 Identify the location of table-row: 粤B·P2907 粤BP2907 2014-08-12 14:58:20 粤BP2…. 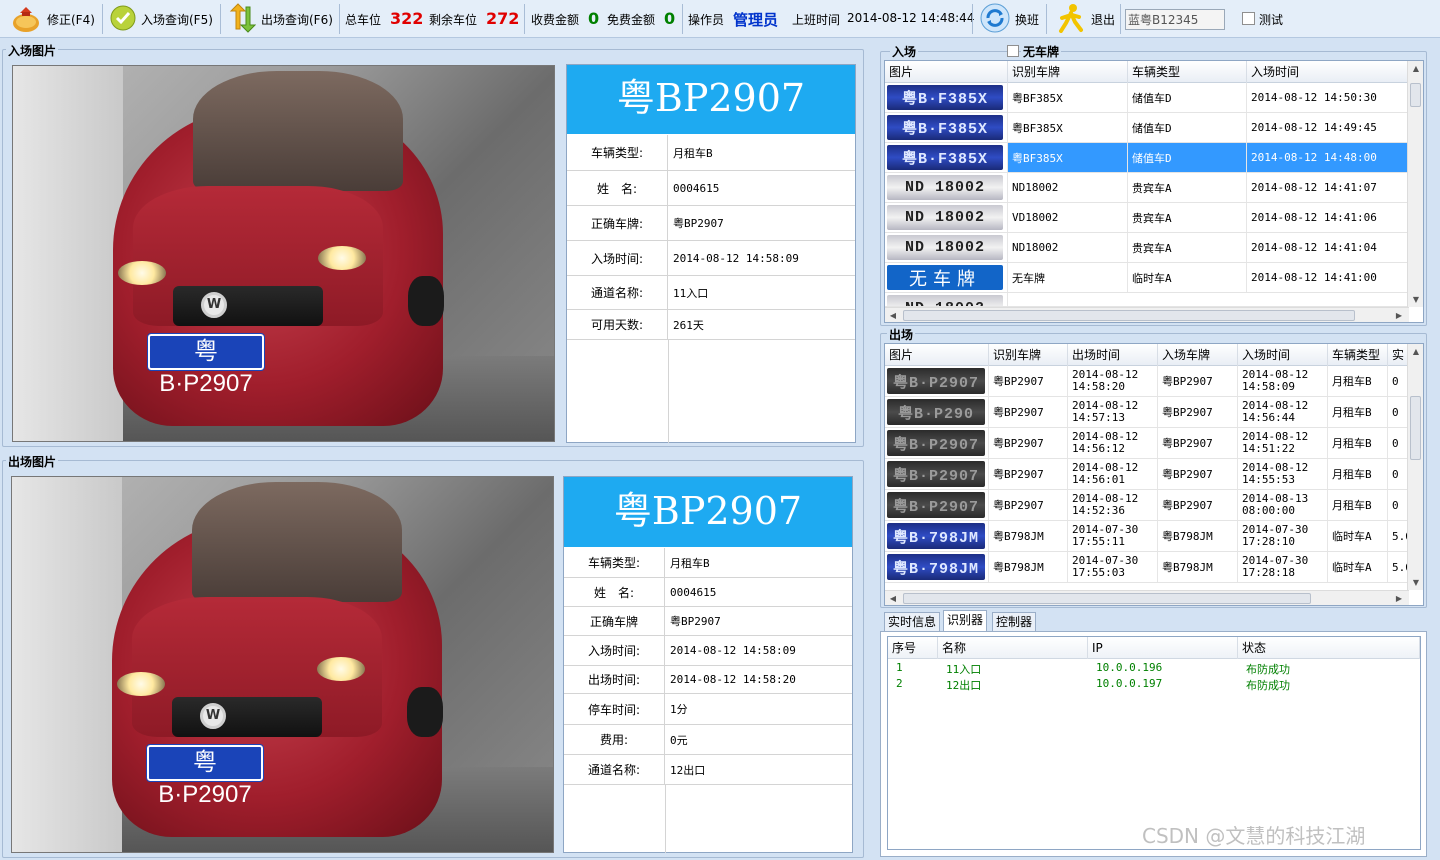
(1147, 381).